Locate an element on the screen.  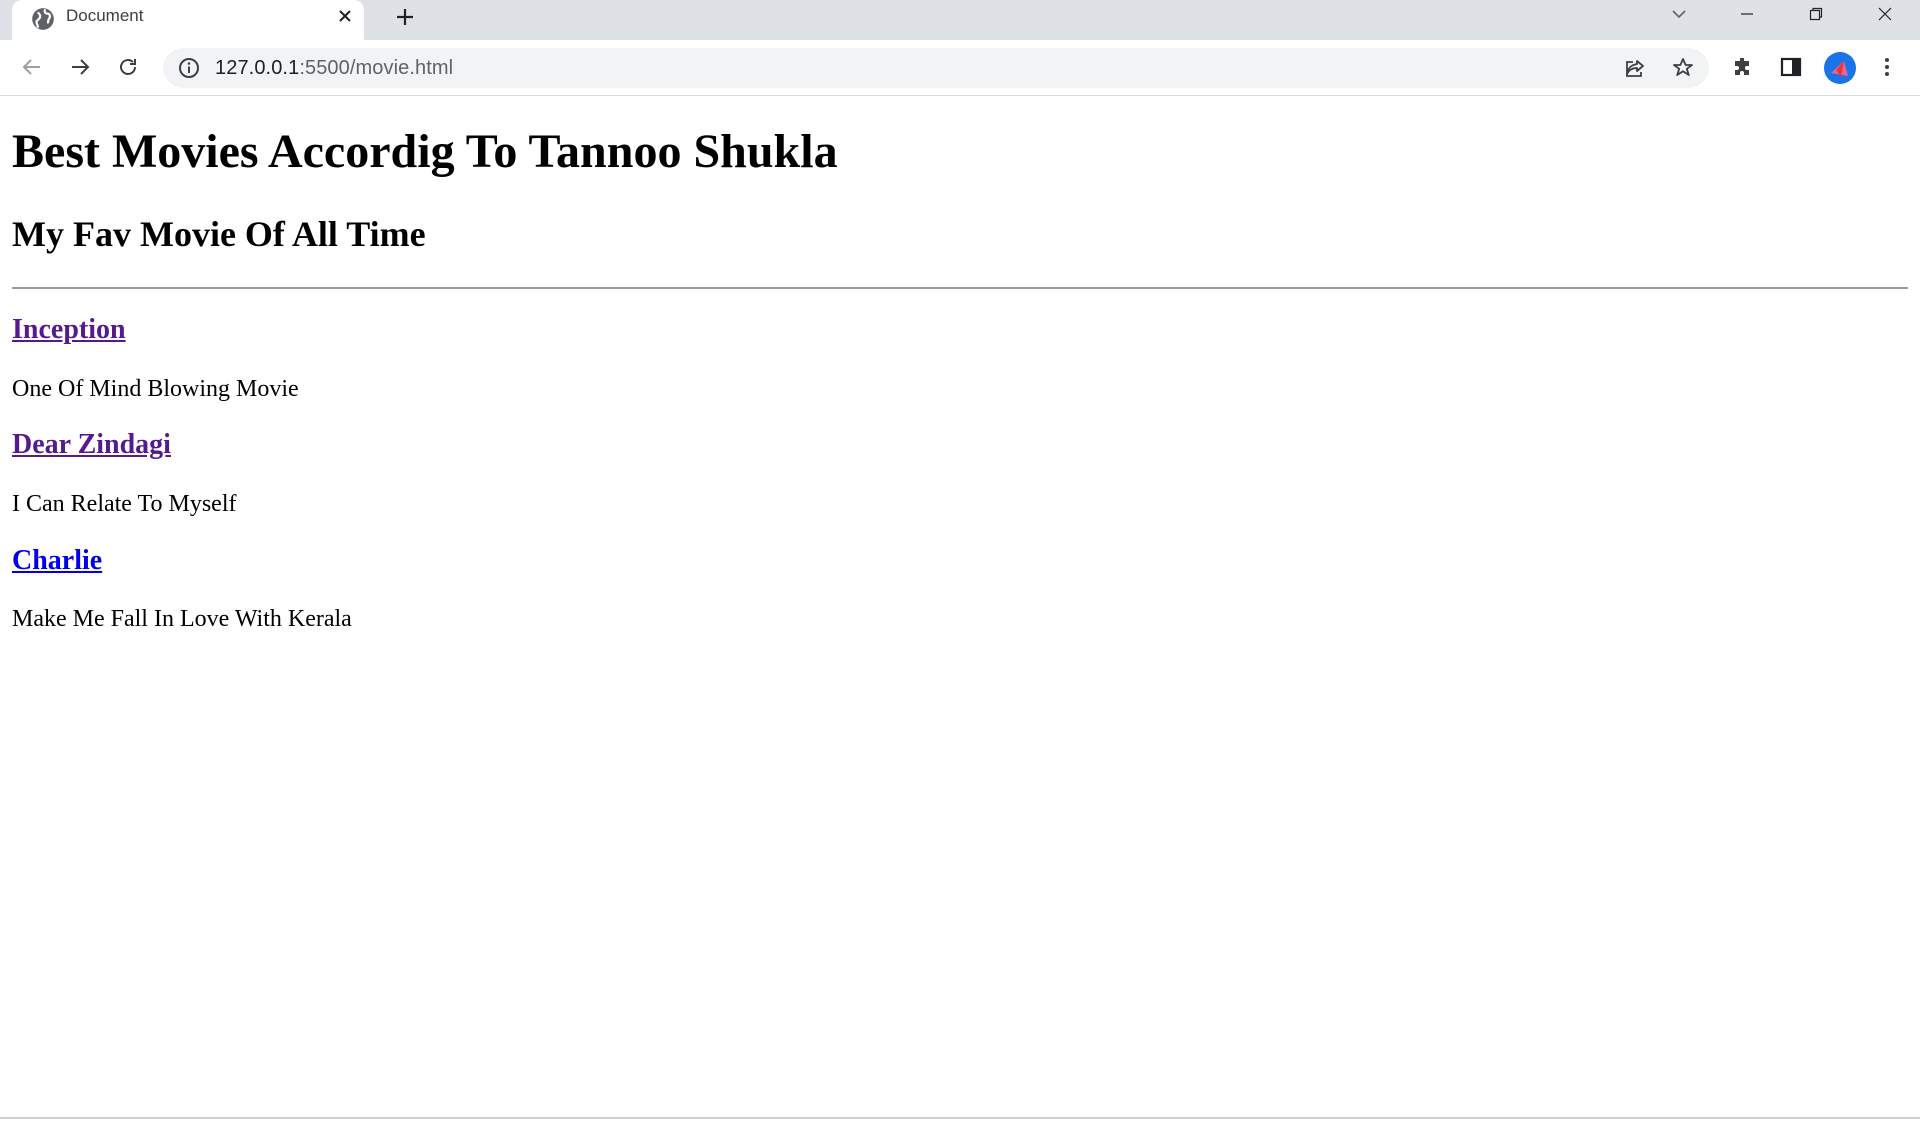
side-panel-icon is located at coordinates (1791, 67).